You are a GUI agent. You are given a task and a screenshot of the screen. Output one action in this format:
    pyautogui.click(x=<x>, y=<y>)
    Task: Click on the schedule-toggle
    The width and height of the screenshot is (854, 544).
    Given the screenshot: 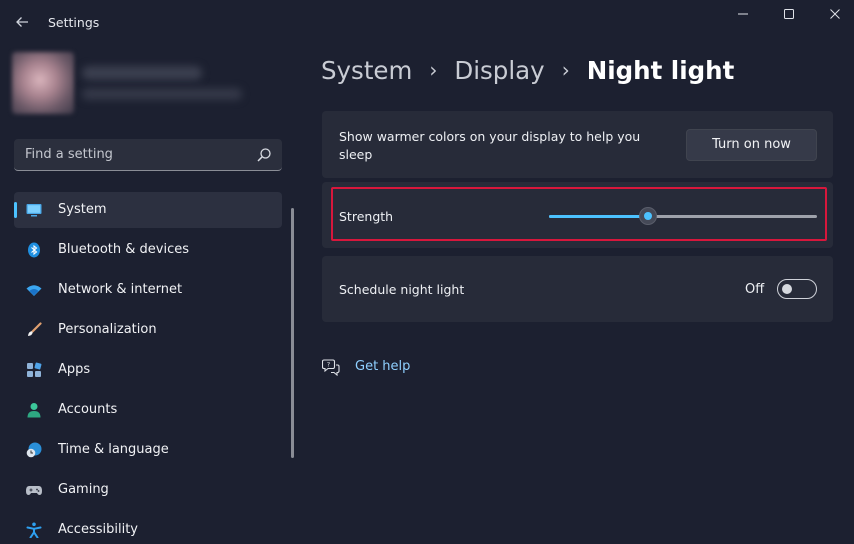 What is the action you would take?
    pyautogui.click(x=797, y=289)
    